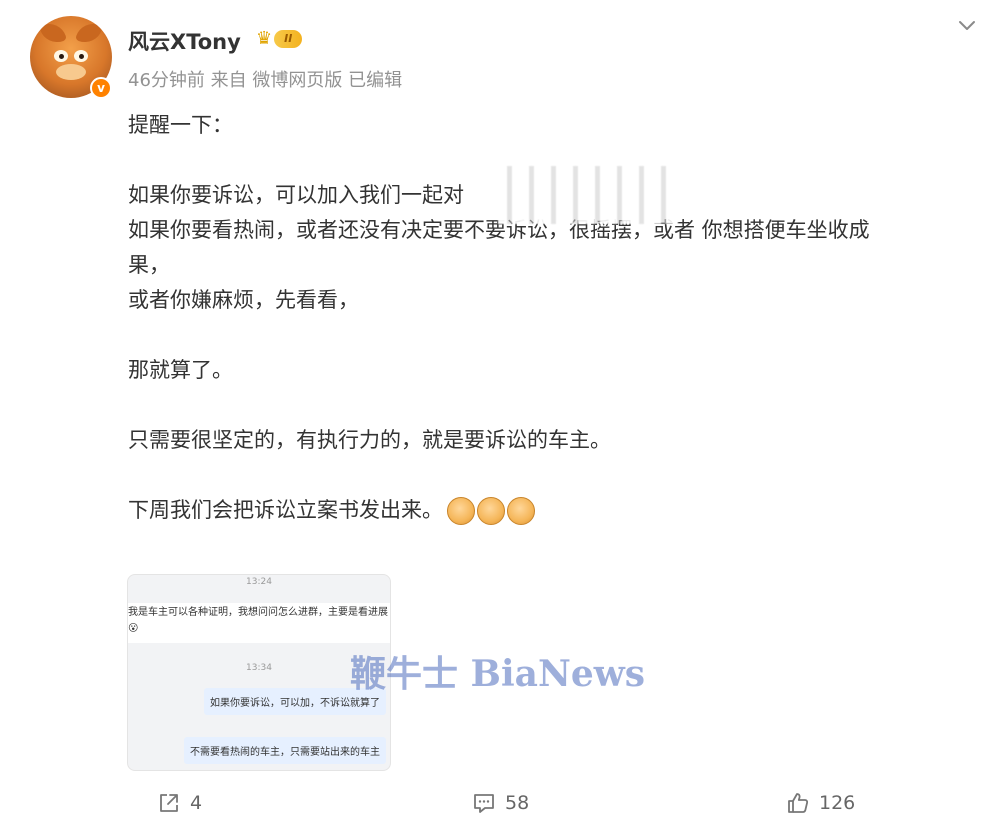  Describe the element at coordinates (264, 38) in the screenshot. I see `crown-icon: ♛` at that location.